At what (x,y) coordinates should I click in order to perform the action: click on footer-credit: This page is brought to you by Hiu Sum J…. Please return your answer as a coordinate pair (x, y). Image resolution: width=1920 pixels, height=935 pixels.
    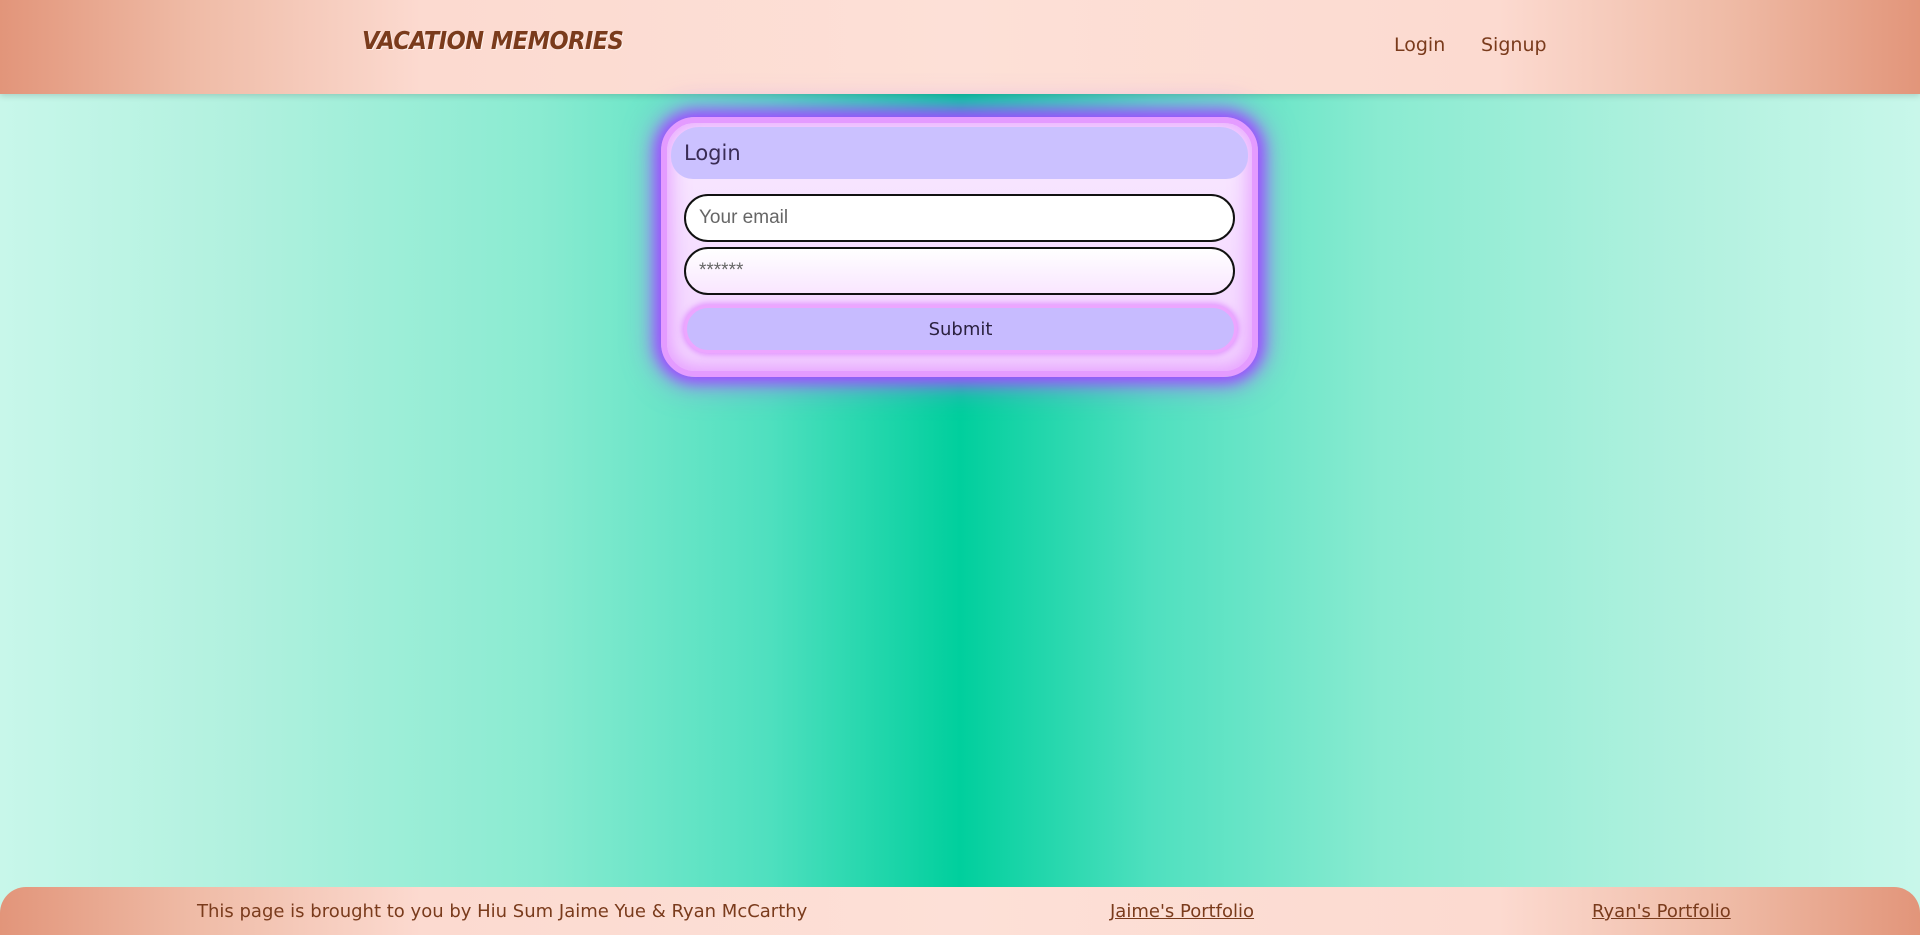
    Looking at the image, I should click on (502, 911).